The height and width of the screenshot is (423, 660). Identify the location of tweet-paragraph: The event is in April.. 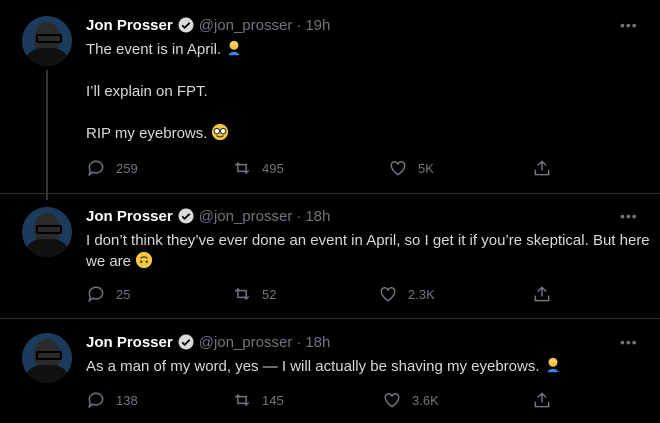
(369, 49).